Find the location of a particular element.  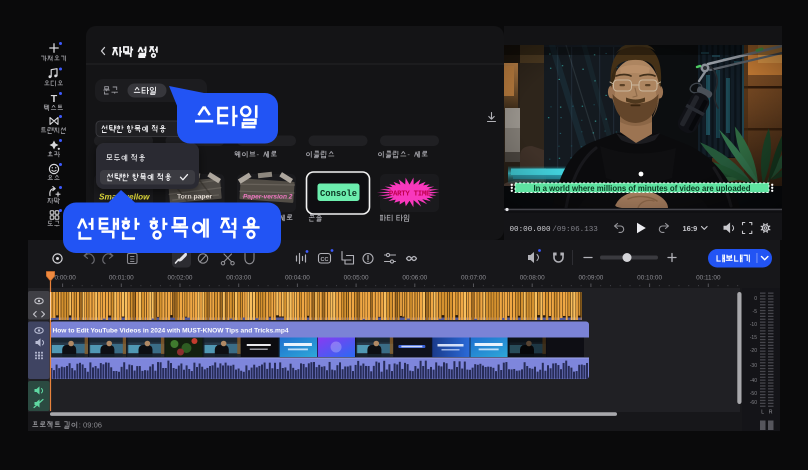

svg-text: T is located at coordinates (54, 99).